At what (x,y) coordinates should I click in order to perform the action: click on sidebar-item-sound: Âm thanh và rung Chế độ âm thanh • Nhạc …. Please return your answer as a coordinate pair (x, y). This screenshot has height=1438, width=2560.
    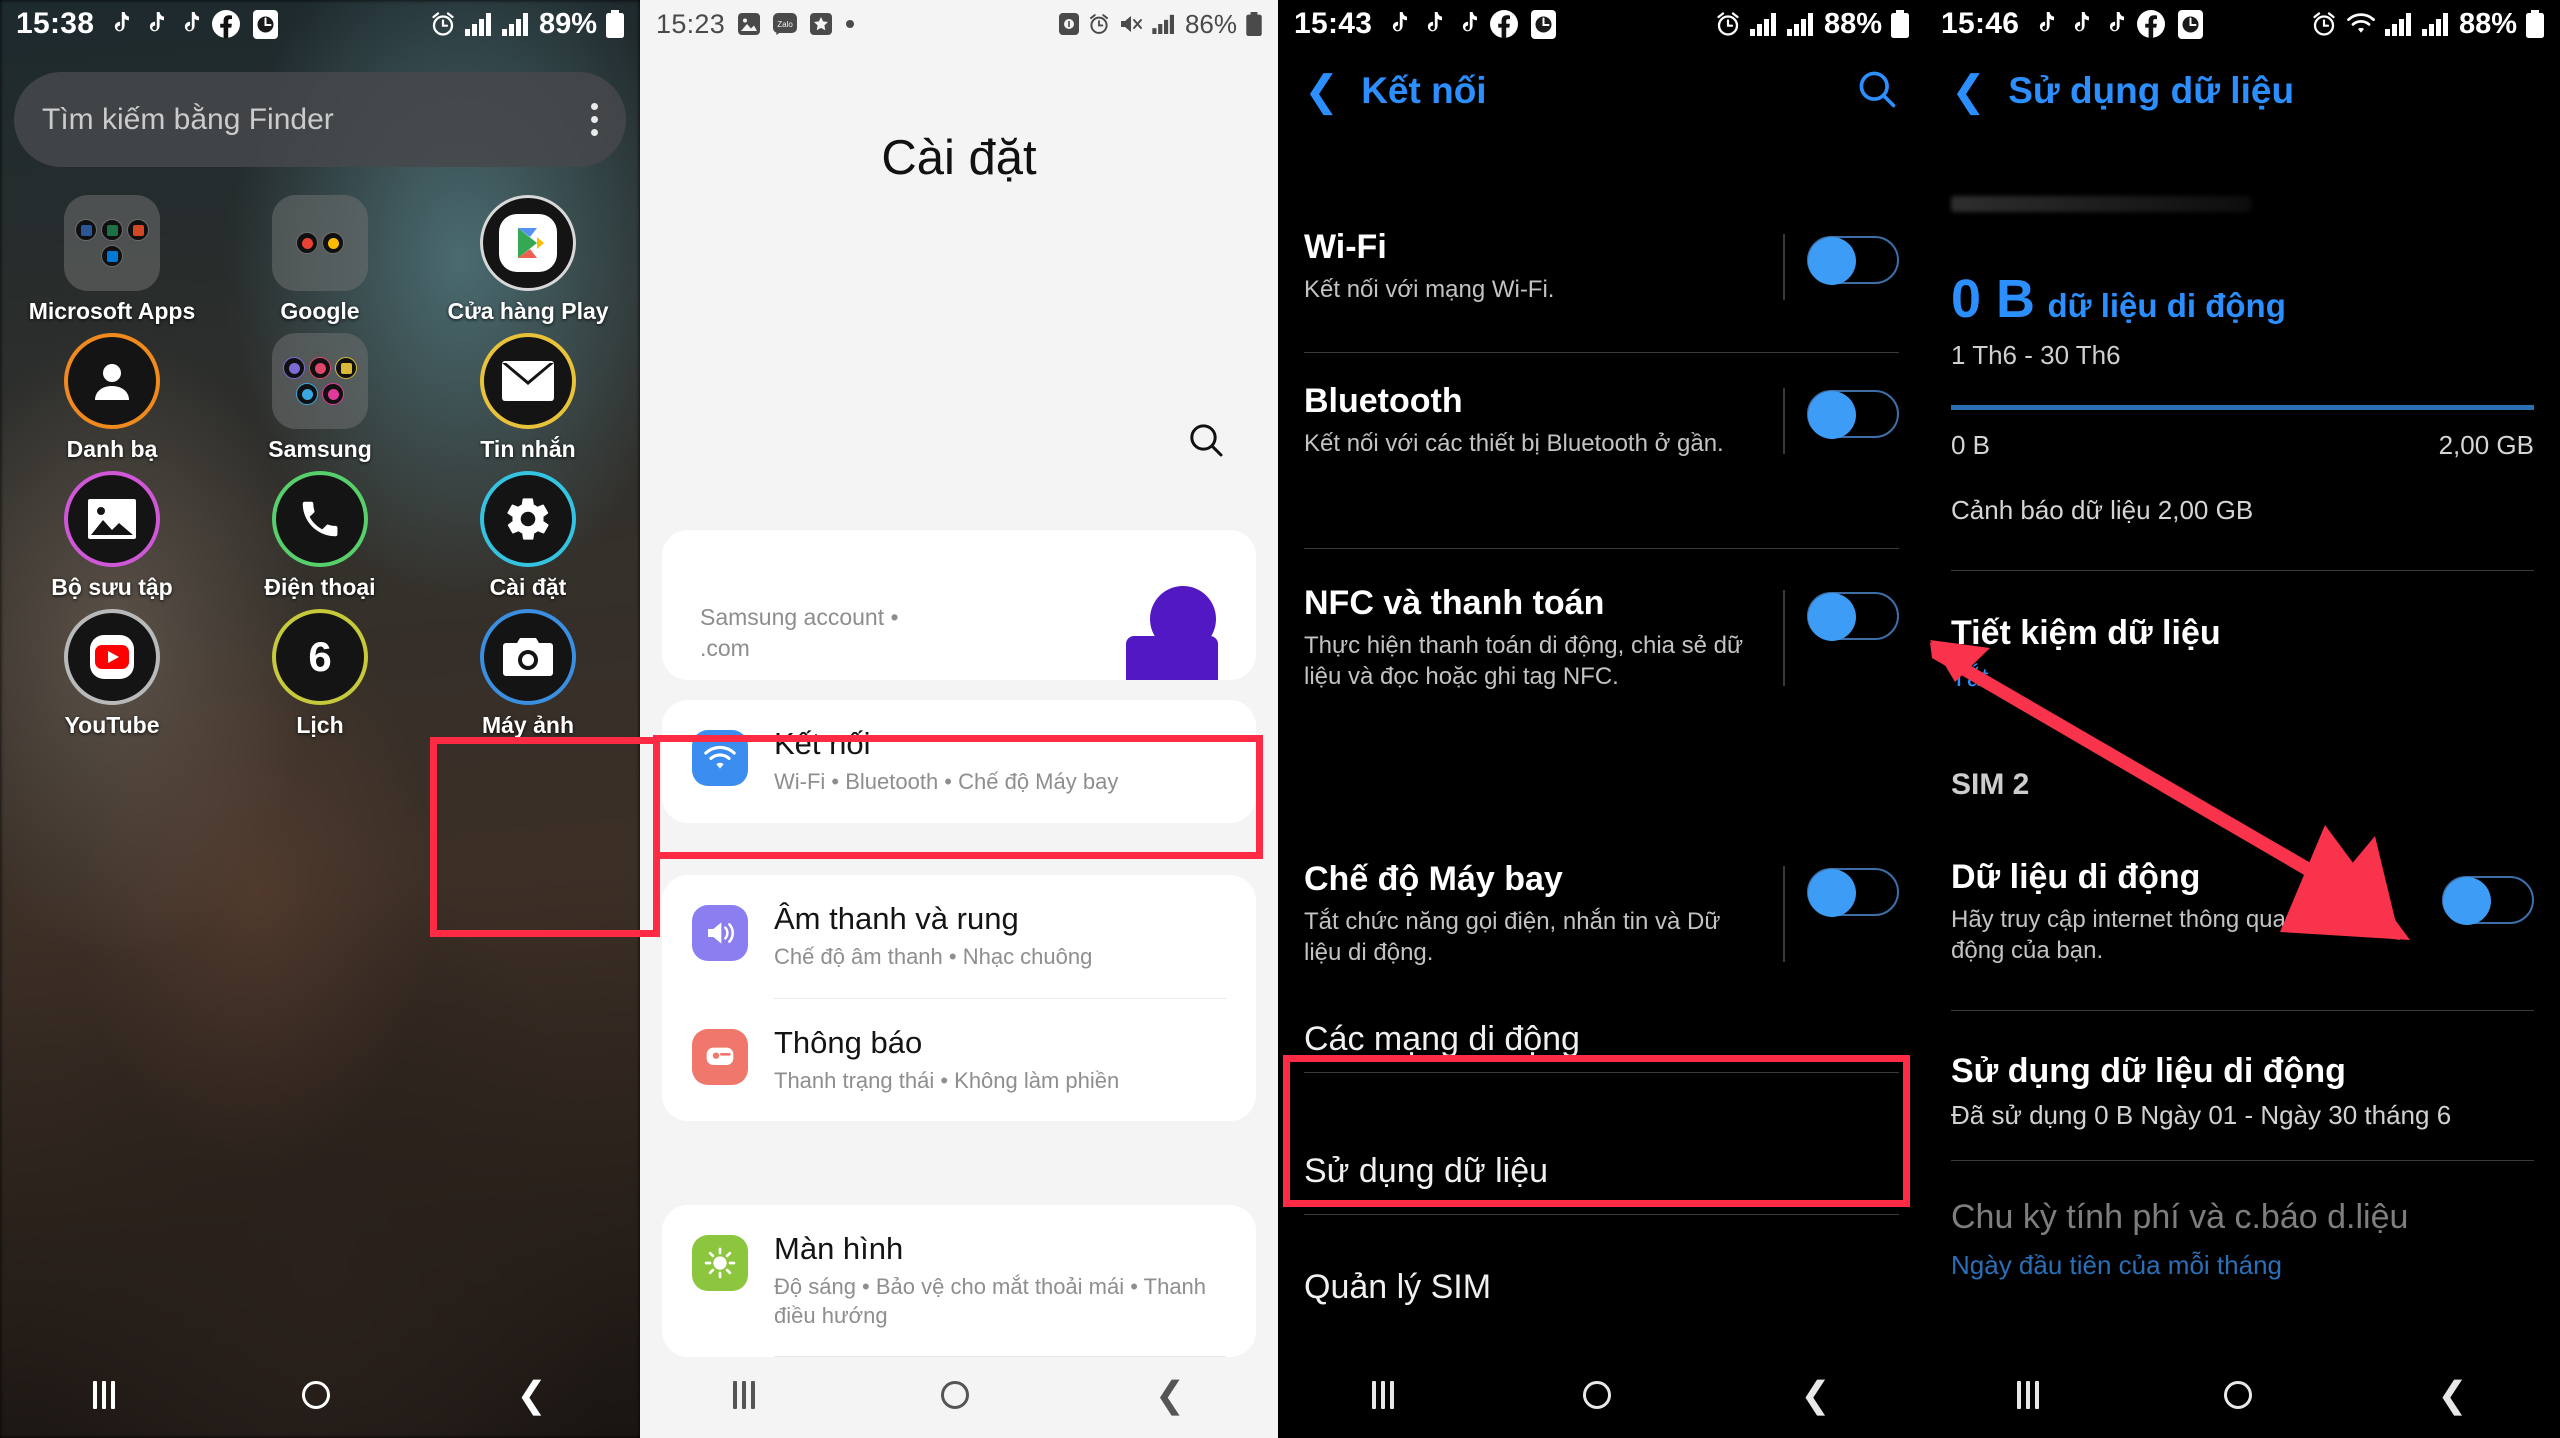
    Looking at the image, I should click on (959, 936).